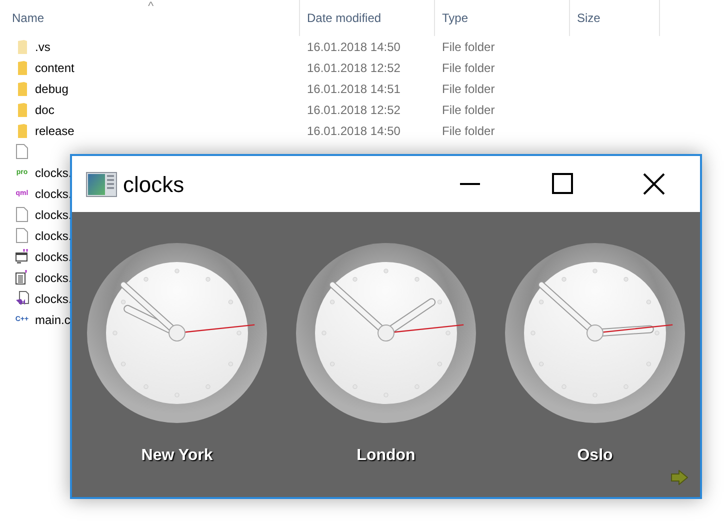 The height and width of the screenshot is (526, 728). Describe the element at coordinates (562, 184) in the screenshot. I see `maximize-icon` at that location.